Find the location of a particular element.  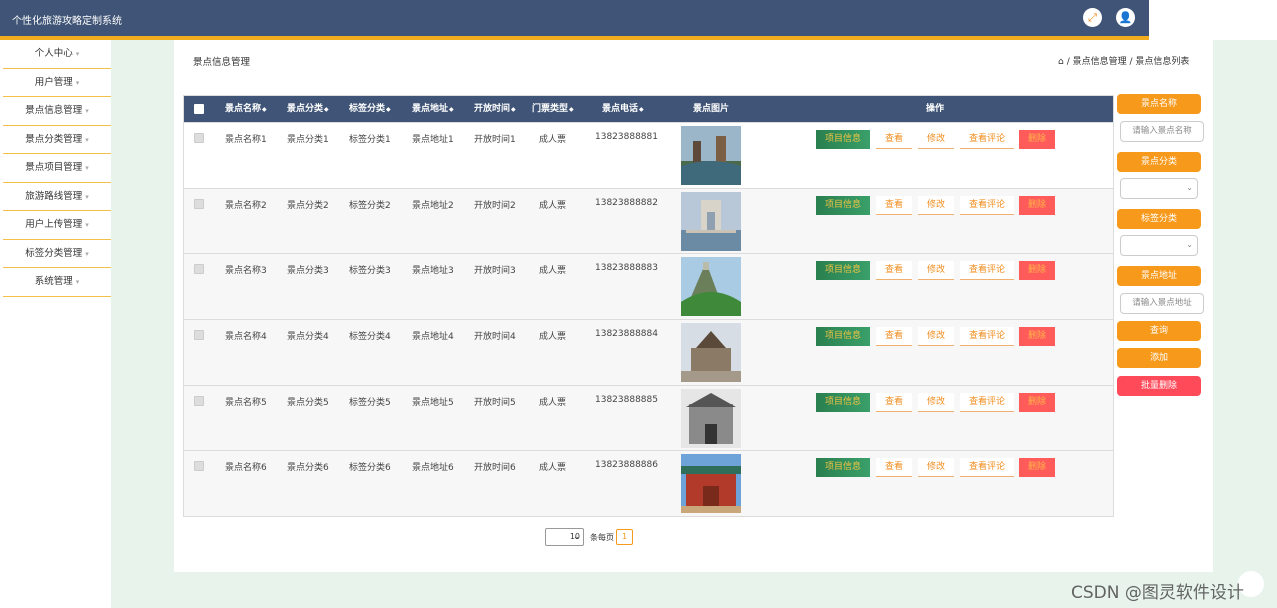

category-filter-label: 景点分类 is located at coordinates (1159, 162).